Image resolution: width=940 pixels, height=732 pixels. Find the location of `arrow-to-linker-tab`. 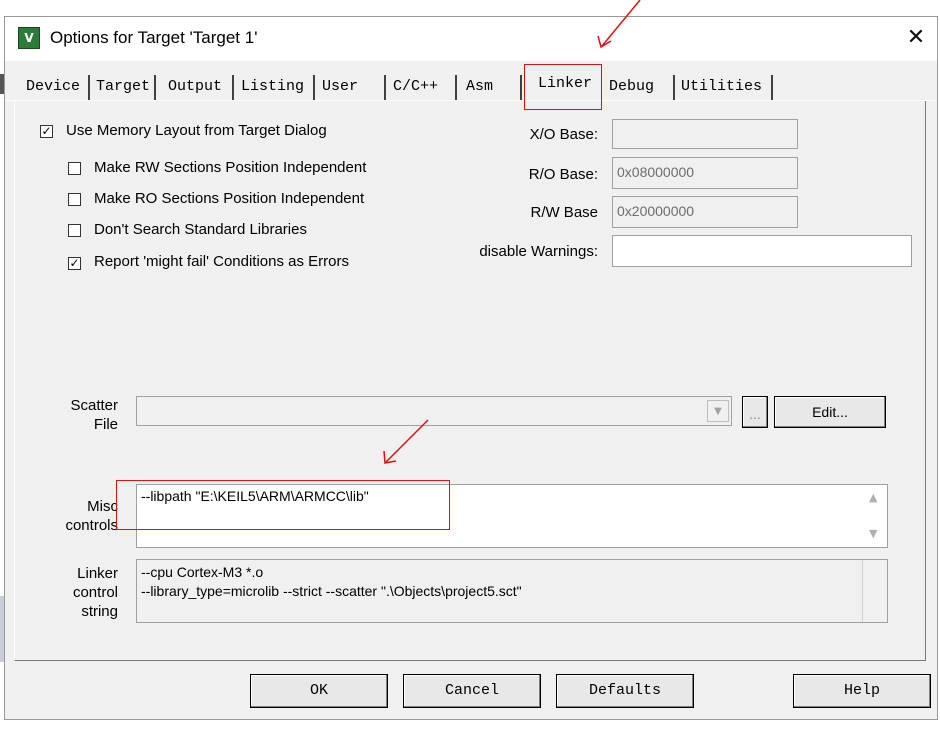

arrow-to-linker-tab is located at coordinates (621, 23).